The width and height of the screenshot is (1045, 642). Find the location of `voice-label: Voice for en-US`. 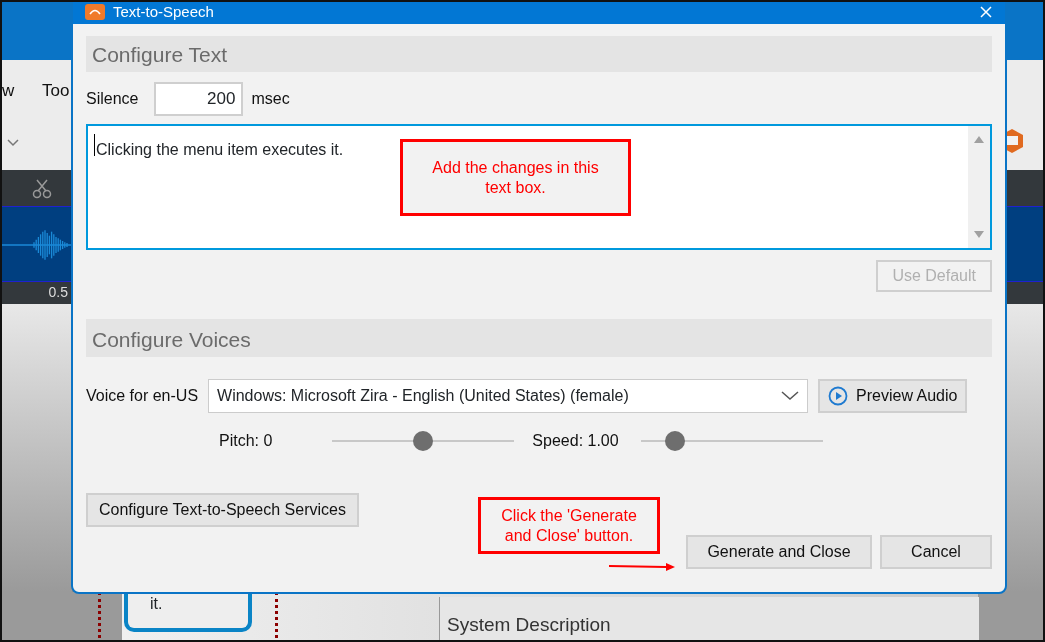

voice-label: Voice for en-US is located at coordinates (142, 396).